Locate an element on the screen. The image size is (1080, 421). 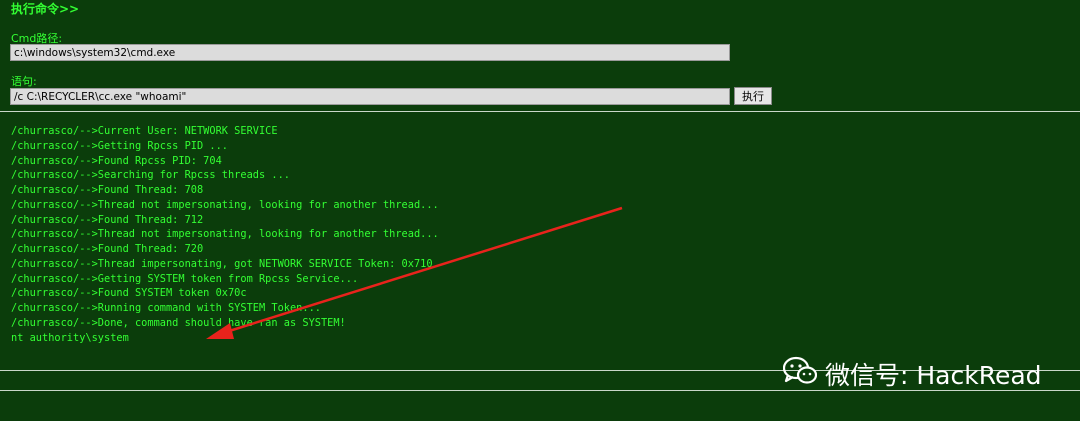
output-line: /churrasco/-->Found Thread: 708 is located at coordinates (107, 190).